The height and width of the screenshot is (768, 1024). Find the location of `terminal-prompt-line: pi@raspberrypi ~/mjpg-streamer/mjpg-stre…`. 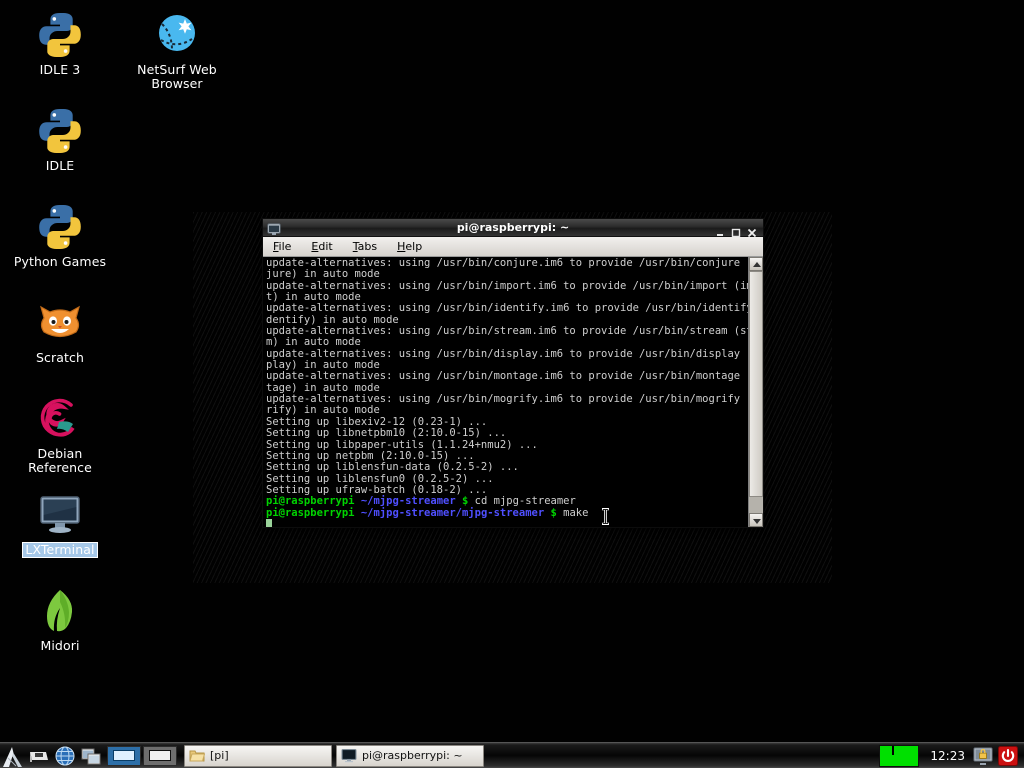

terminal-prompt-line: pi@raspberrypi ~/mjpg-streamer/mjpg-stre… is located at coordinates (507, 512).